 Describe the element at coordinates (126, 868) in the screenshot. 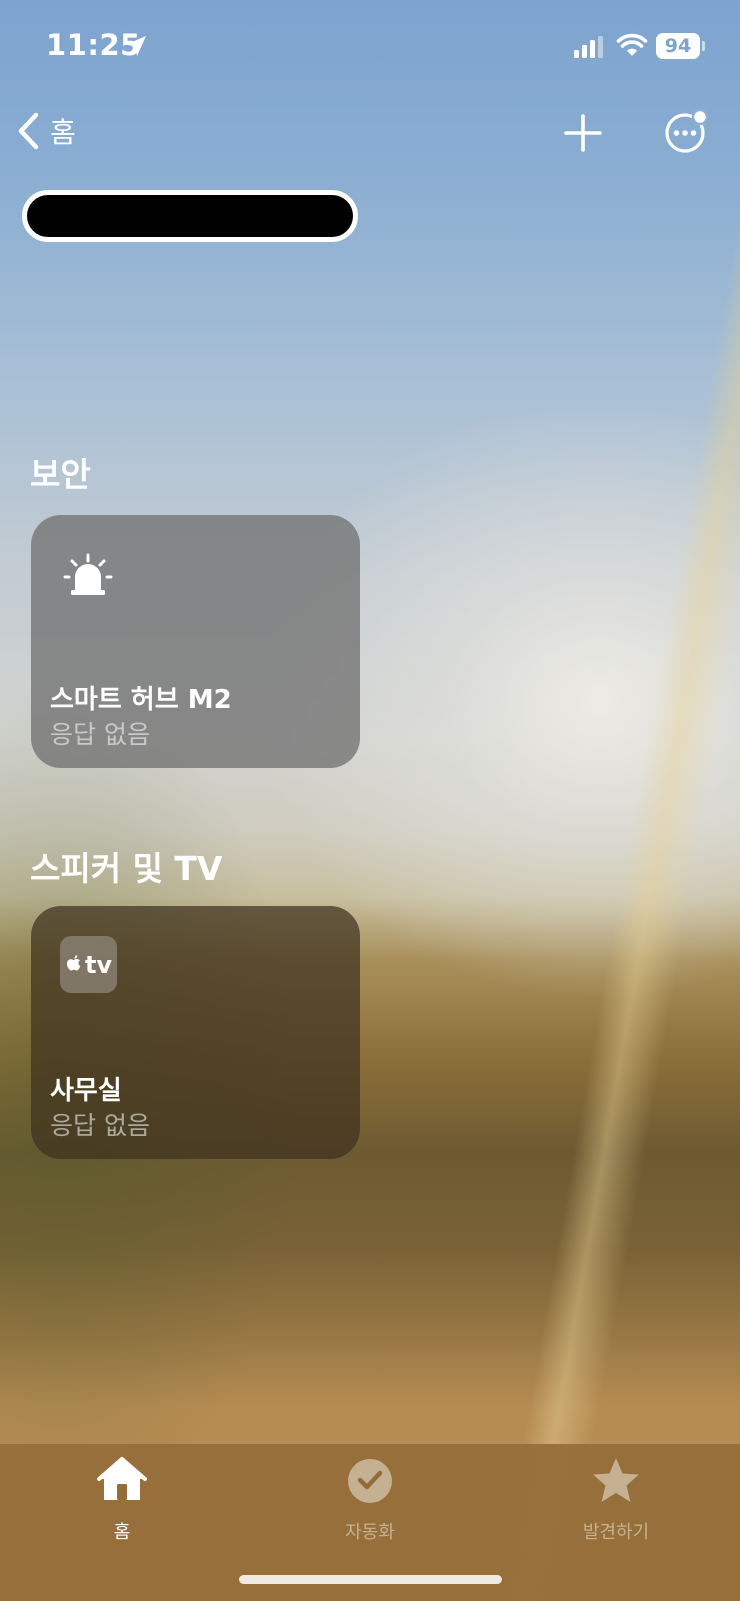

I see `section-title-speakers-tv: 스피커 및 TV` at that location.